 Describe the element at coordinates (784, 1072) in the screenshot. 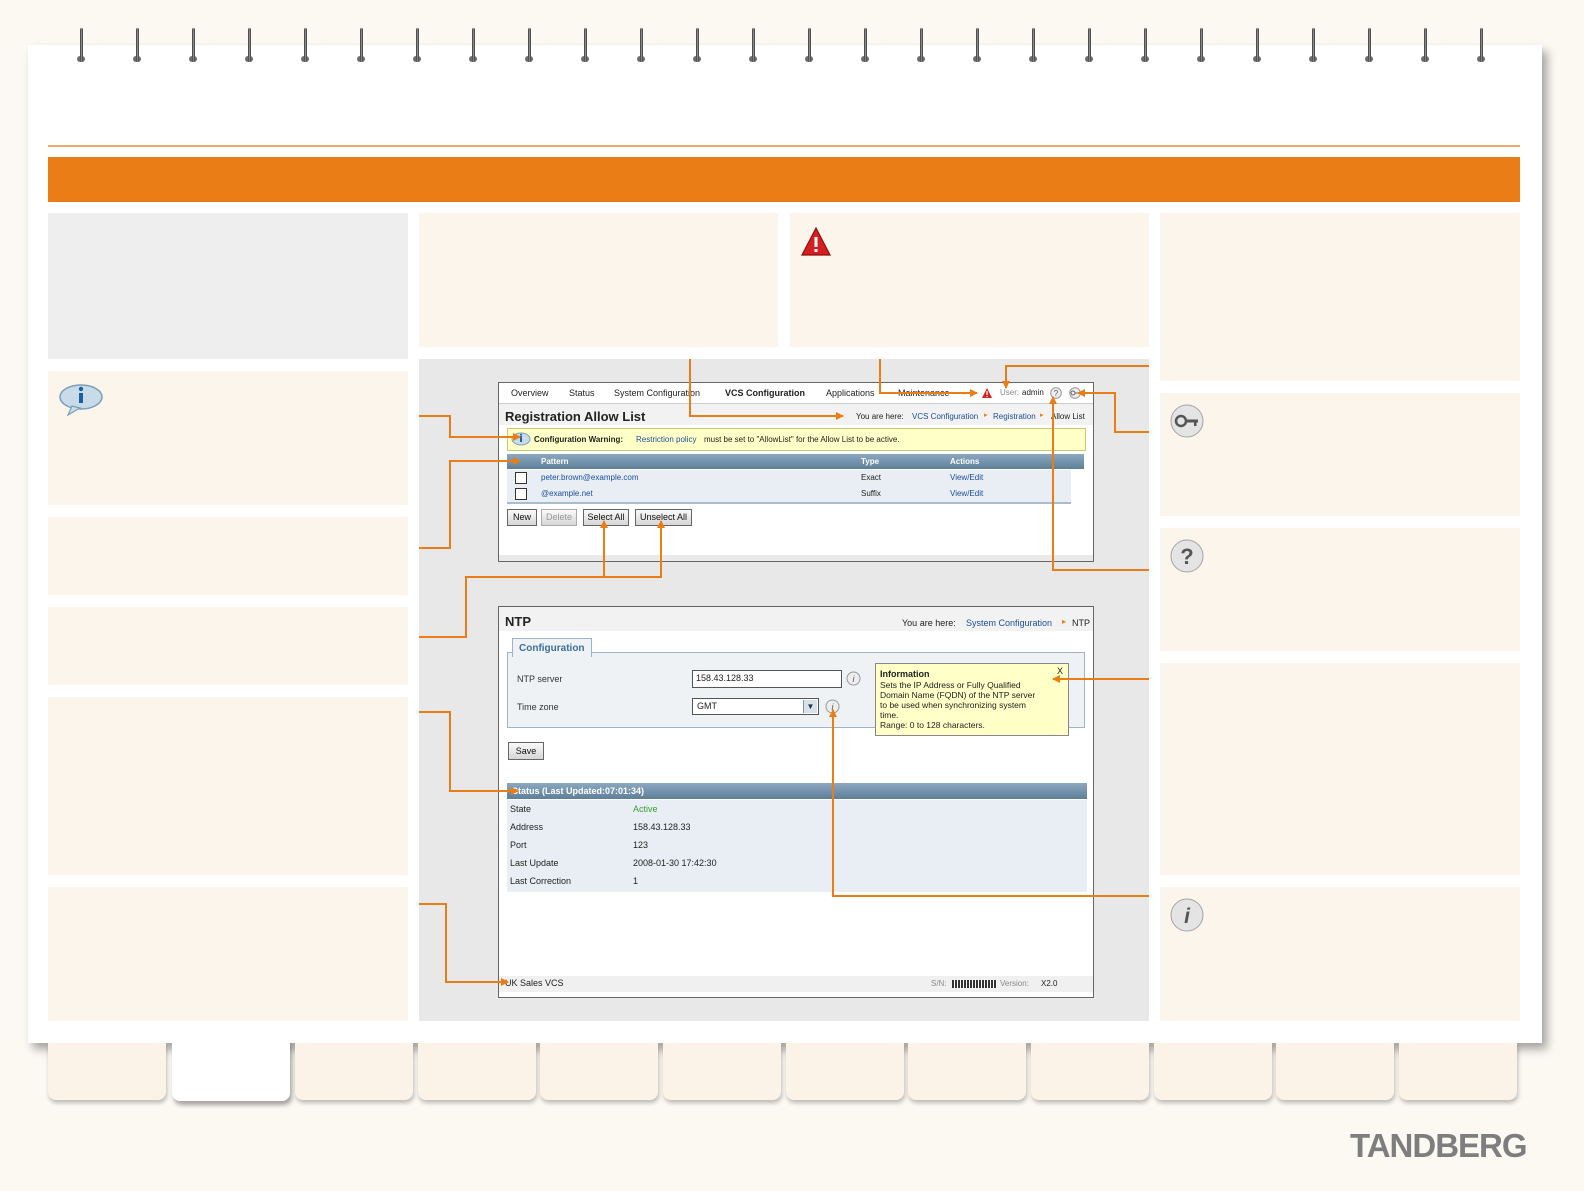

I see `chapter-tabs` at that location.